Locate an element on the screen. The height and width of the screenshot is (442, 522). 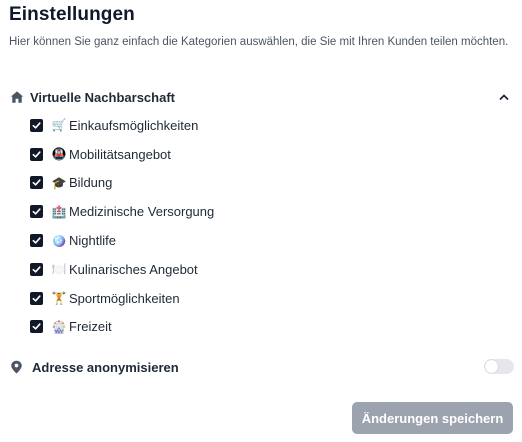
category-item-sportmoeglichkeiten: 🏋️ Sportmöglichkeiten is located at coordinates (122, 298).